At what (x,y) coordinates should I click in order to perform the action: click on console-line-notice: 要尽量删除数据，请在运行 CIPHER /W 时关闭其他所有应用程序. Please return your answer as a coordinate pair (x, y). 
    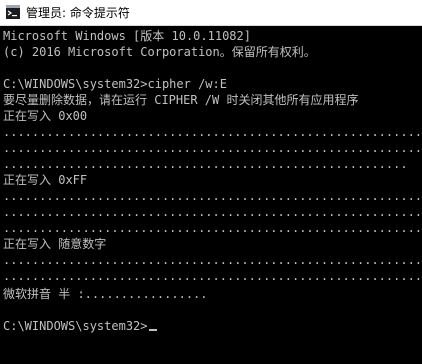
    Looking at the image, I should click on (181, 100).